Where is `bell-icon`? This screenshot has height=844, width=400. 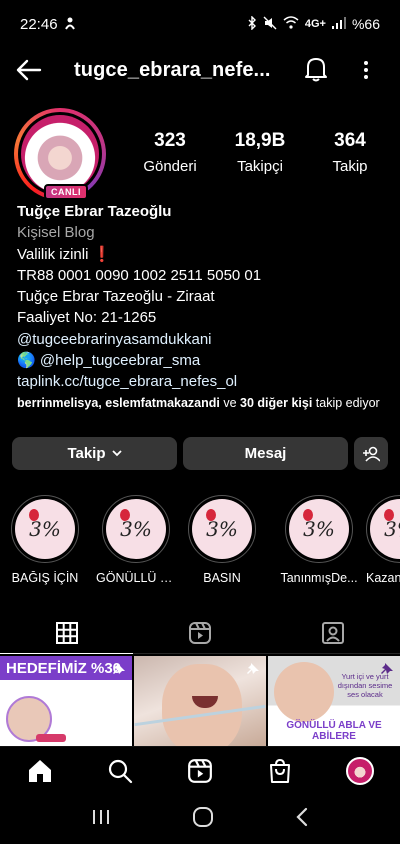 bell-icon is located at coordinates (316, 70).